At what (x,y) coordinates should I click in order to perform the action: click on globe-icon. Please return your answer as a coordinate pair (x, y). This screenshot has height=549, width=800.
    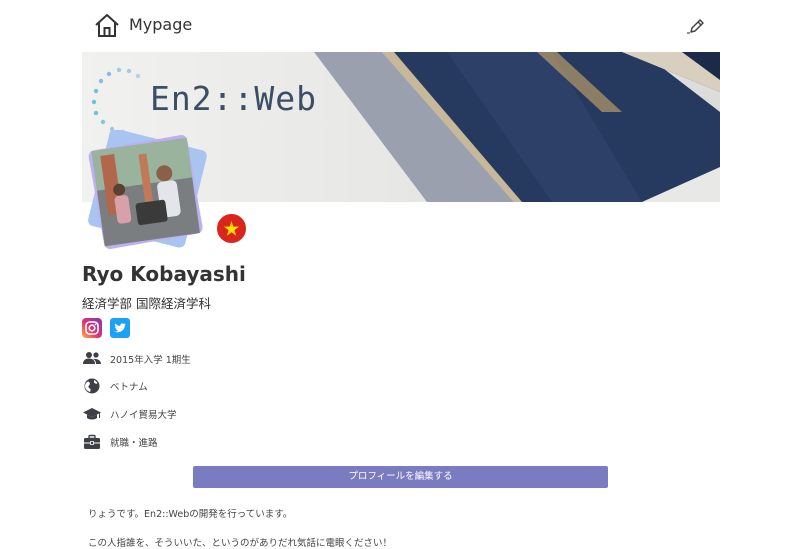
    Looking at the image, I should click on (92, 386).